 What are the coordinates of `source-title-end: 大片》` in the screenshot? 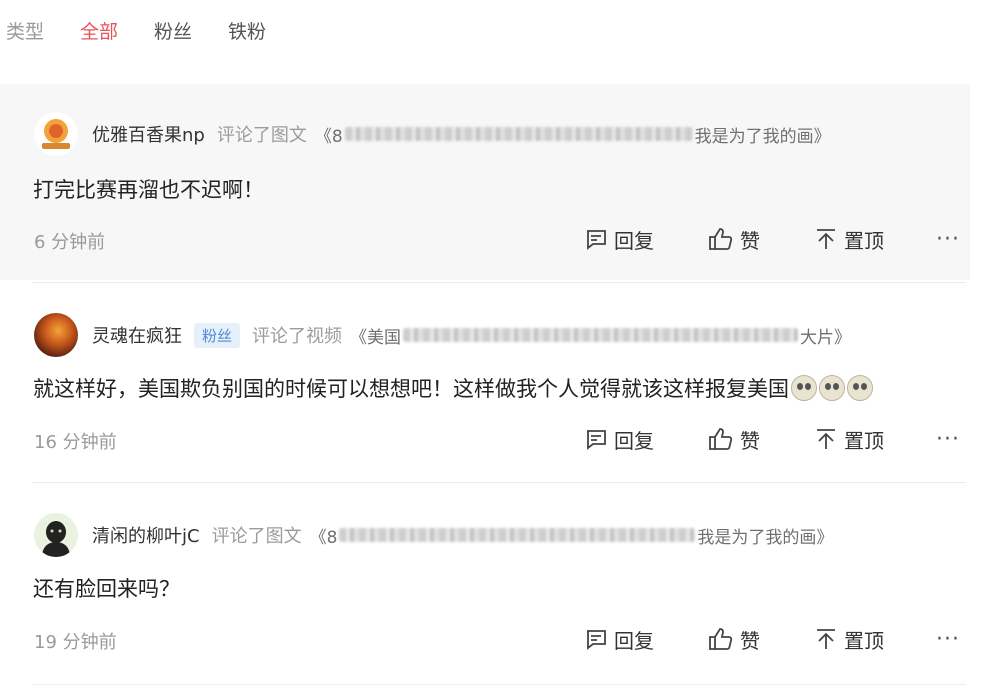 It's located at (826, 337).